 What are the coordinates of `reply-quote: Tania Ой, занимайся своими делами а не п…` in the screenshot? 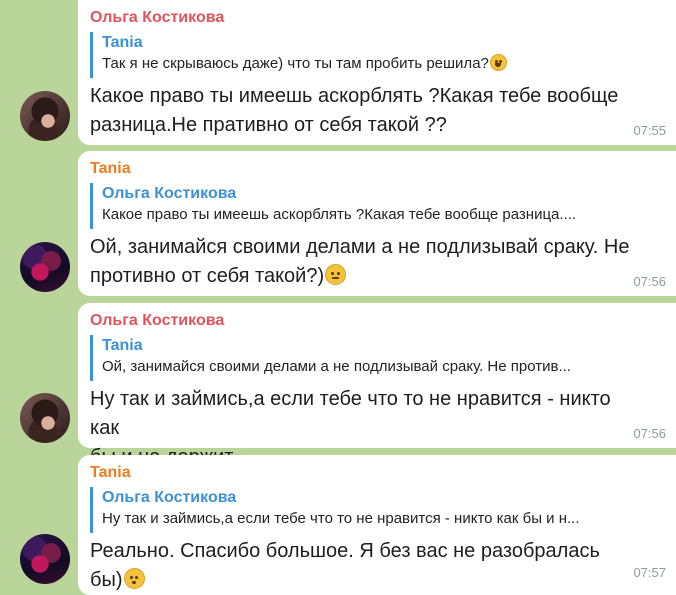 It's located at (379, 358).